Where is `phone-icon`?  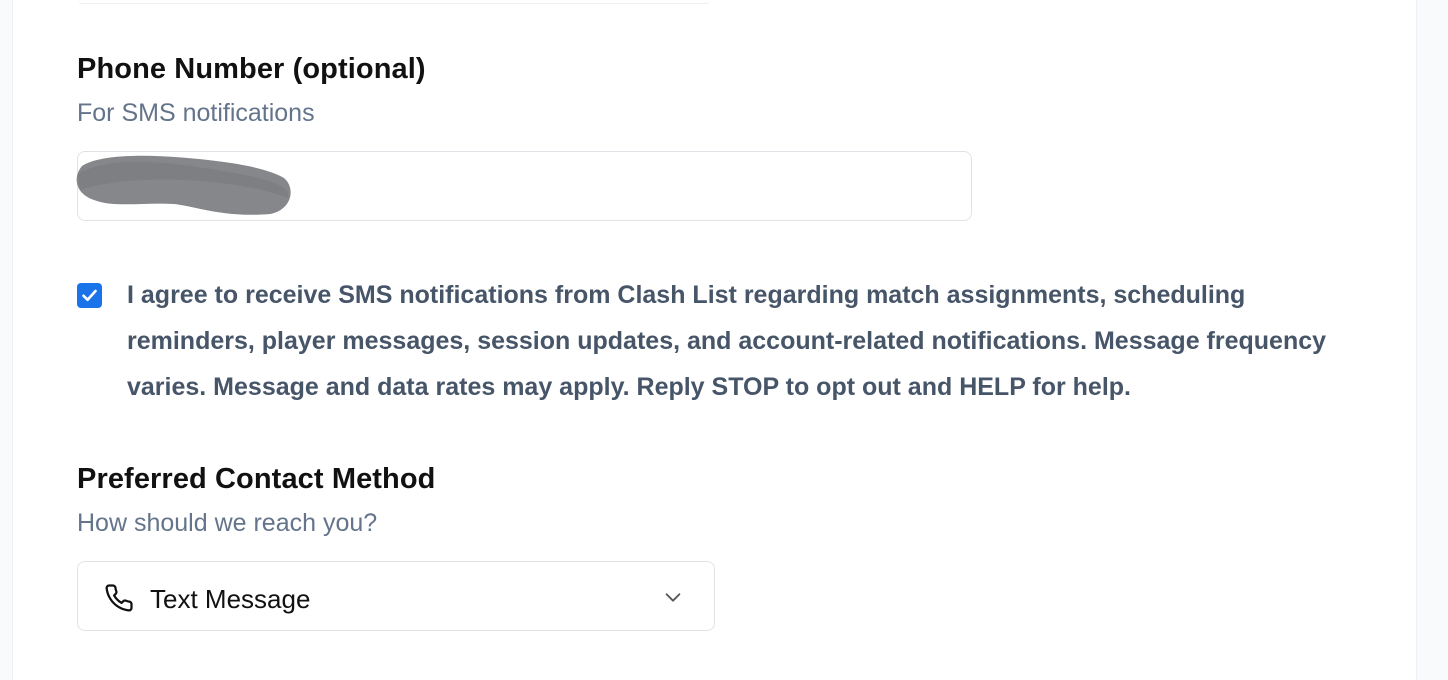 phone-icon is located at coordinates (119, 598).